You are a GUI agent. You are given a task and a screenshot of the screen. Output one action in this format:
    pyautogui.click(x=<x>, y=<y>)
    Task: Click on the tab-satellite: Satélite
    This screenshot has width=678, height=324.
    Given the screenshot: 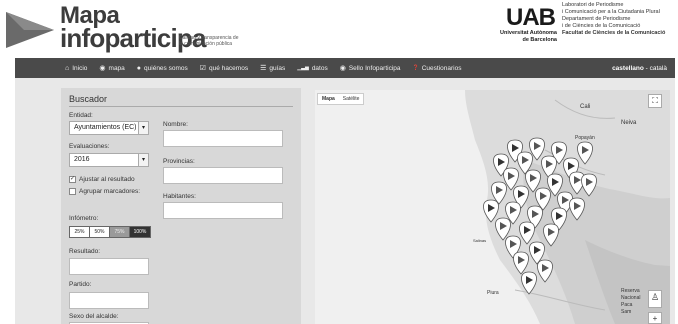 What is the action you would take?
    pyautogui.click(x=351, y=99)
    